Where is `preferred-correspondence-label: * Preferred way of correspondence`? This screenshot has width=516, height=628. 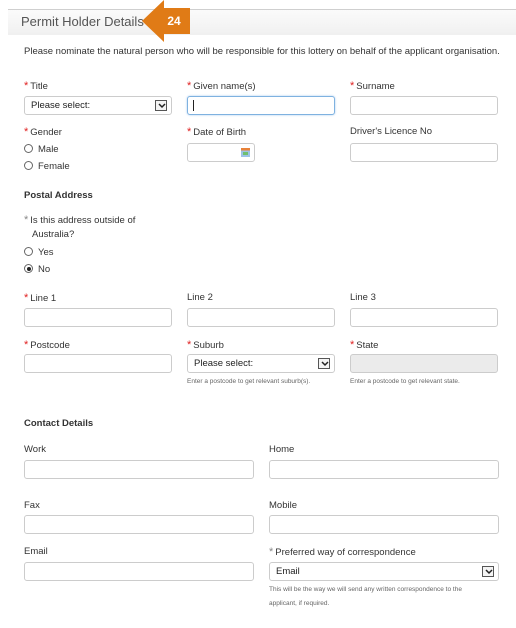 preferred-correspondence-label: * Preferred way of correspondence is located at coordinates (342, 552).